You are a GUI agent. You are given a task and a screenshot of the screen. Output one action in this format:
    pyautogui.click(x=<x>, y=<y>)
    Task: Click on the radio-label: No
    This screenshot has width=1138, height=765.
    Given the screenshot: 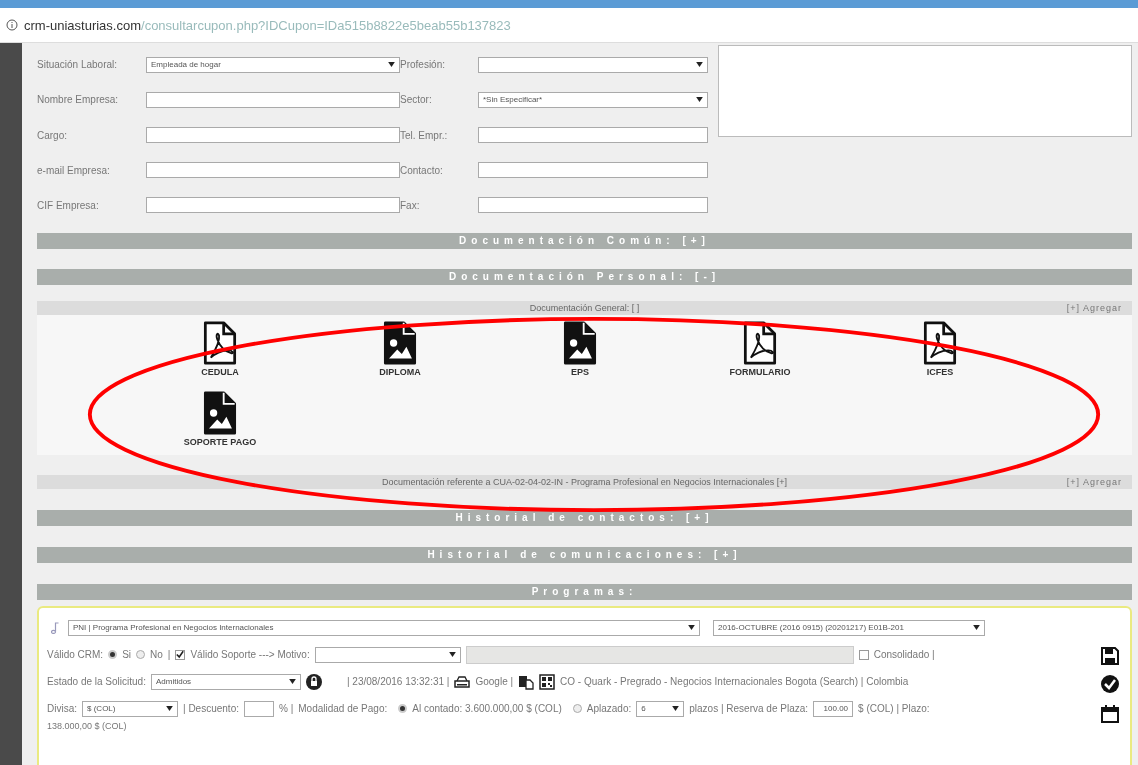 What is the action you would take?
    pyautogui.click(x=156, y=654)
    